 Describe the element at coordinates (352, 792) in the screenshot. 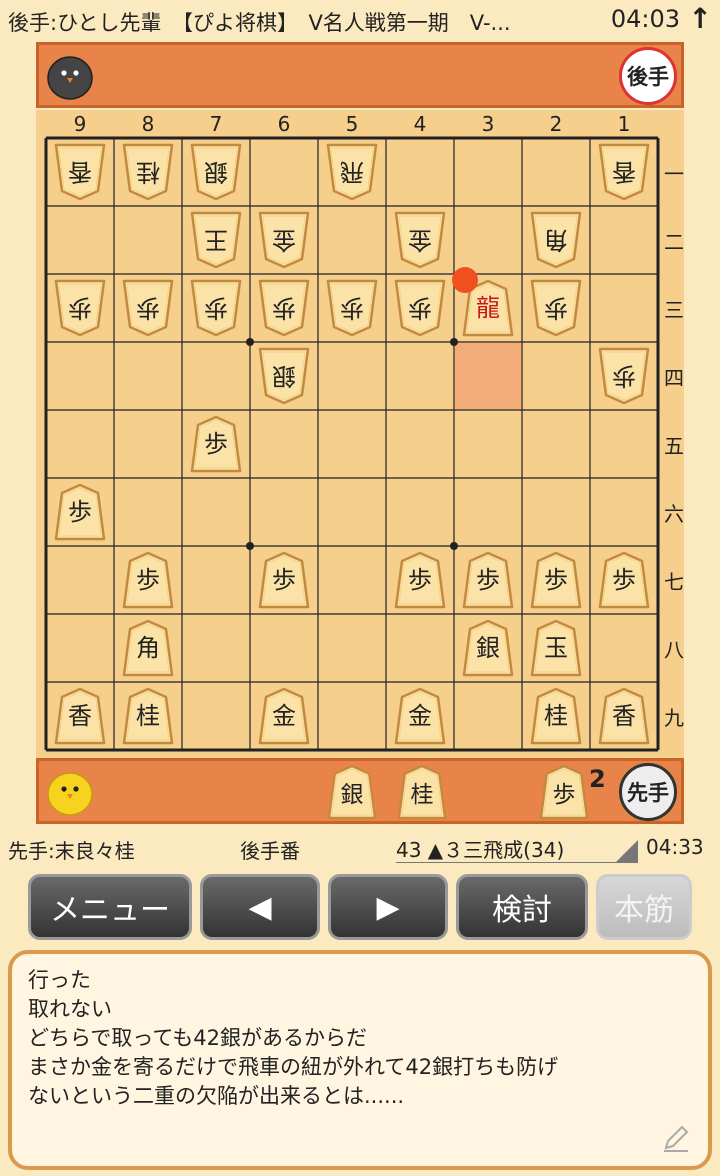

I see `hand-piece: 銀` at that location.